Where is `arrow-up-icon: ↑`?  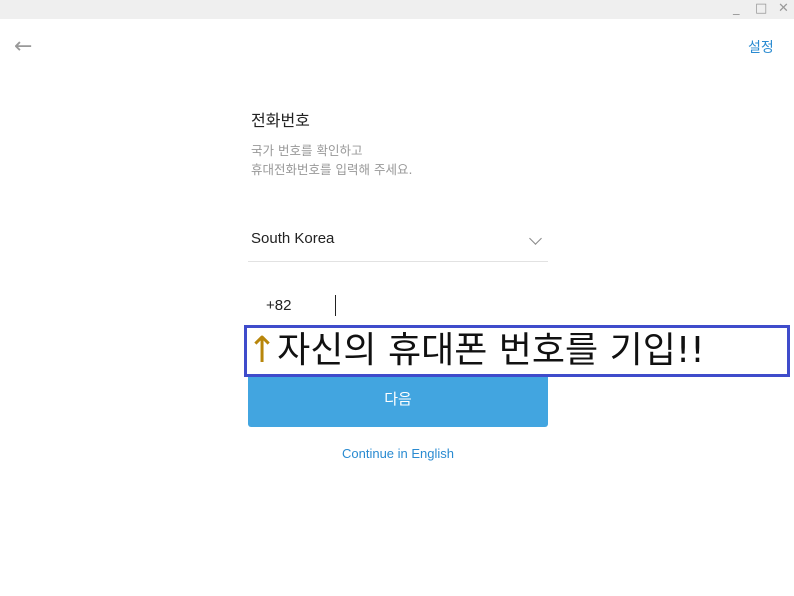
arrow-up-icon: ↑ is located at coordinates (262, 350).